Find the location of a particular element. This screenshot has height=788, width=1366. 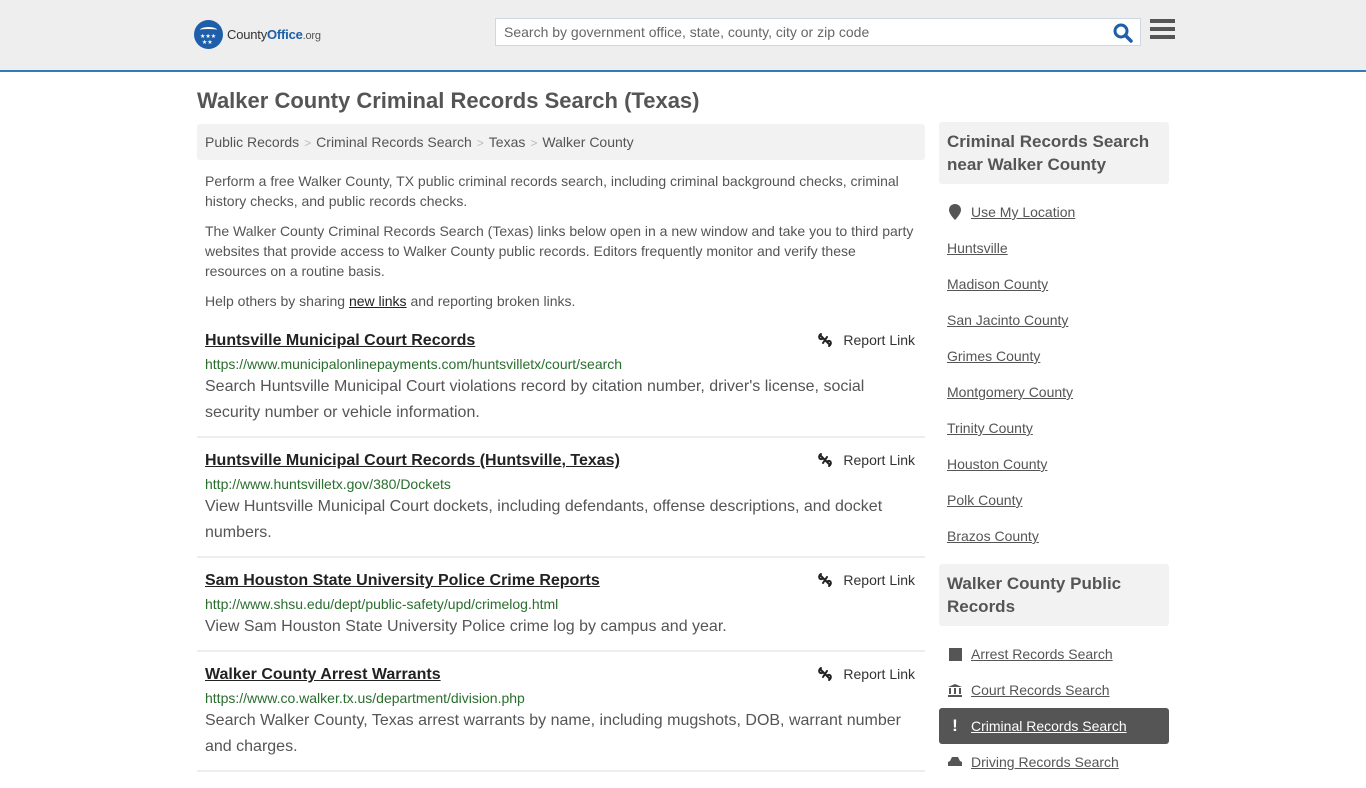

nearby-link-huntsville: Huntsville is located at coordinates (977, 248).